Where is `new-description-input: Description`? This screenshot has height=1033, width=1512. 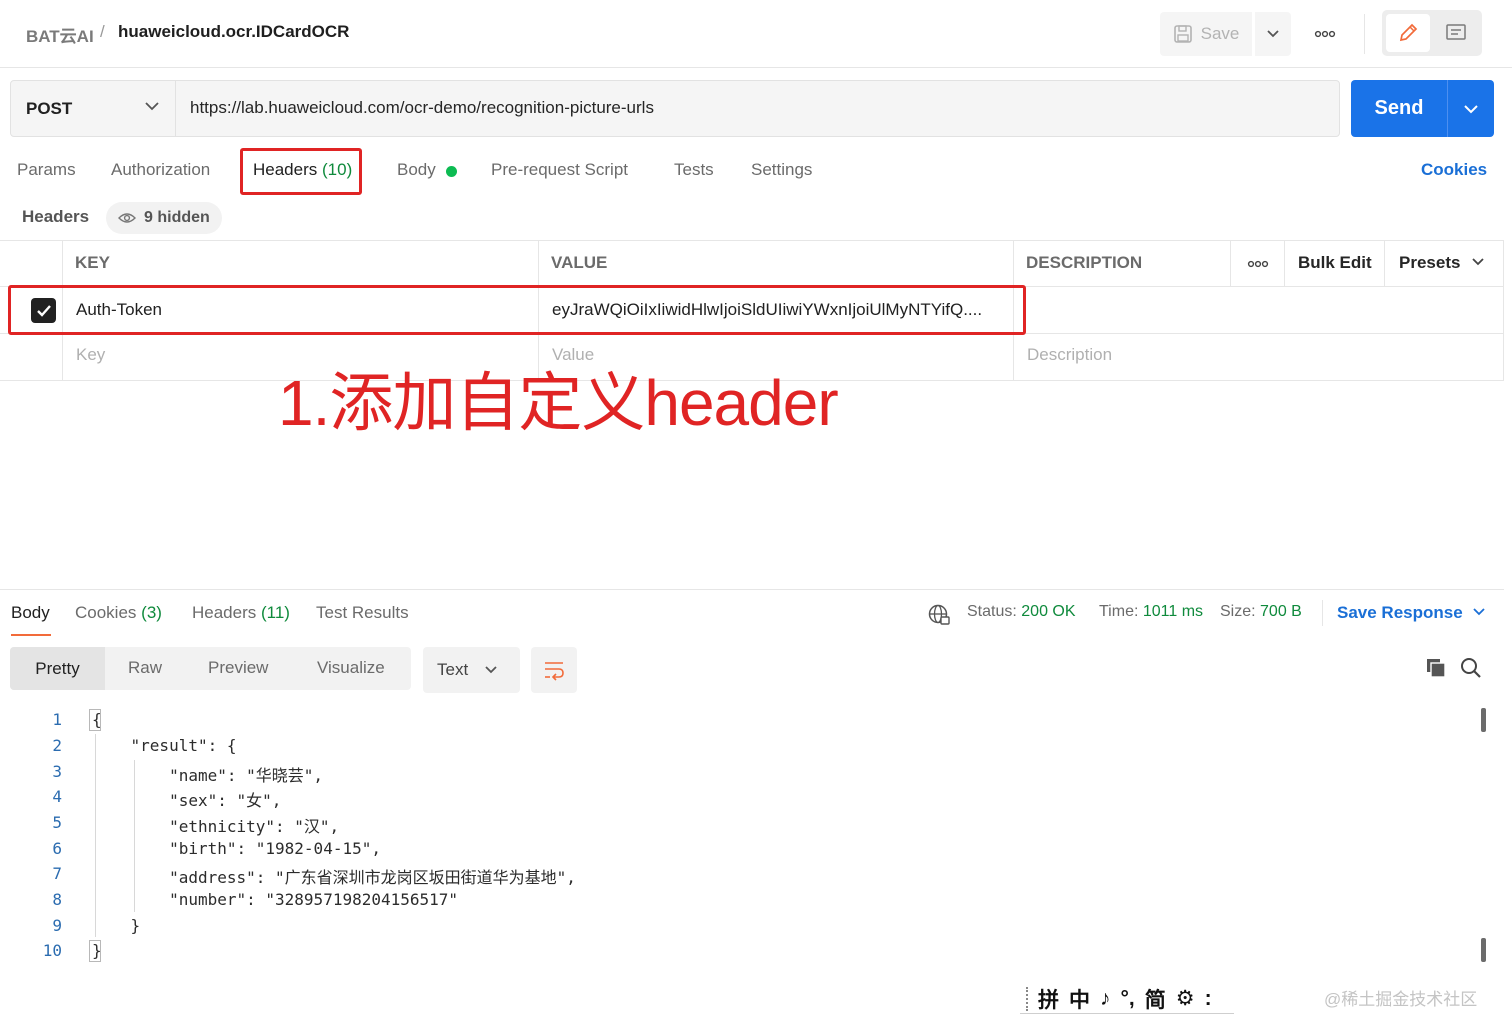
new-description-input: Description is located at coordinates (1069, 355).